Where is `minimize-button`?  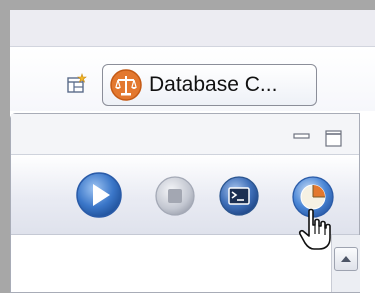 minimize-button is located at coordinates (302, 139).